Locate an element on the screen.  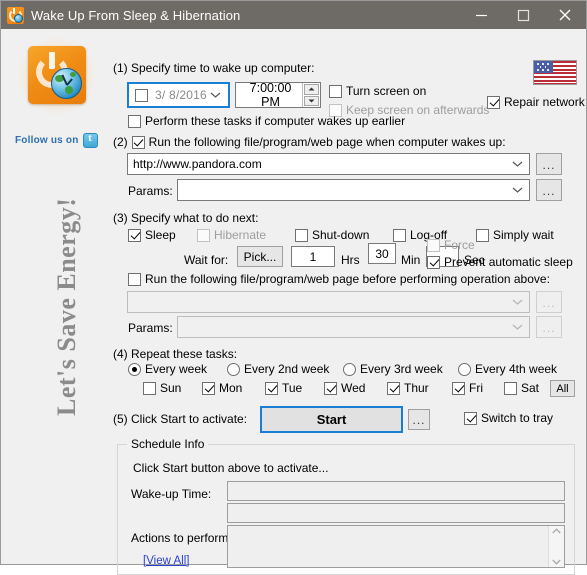
twitter-icon is located at coordinates (90, 140).